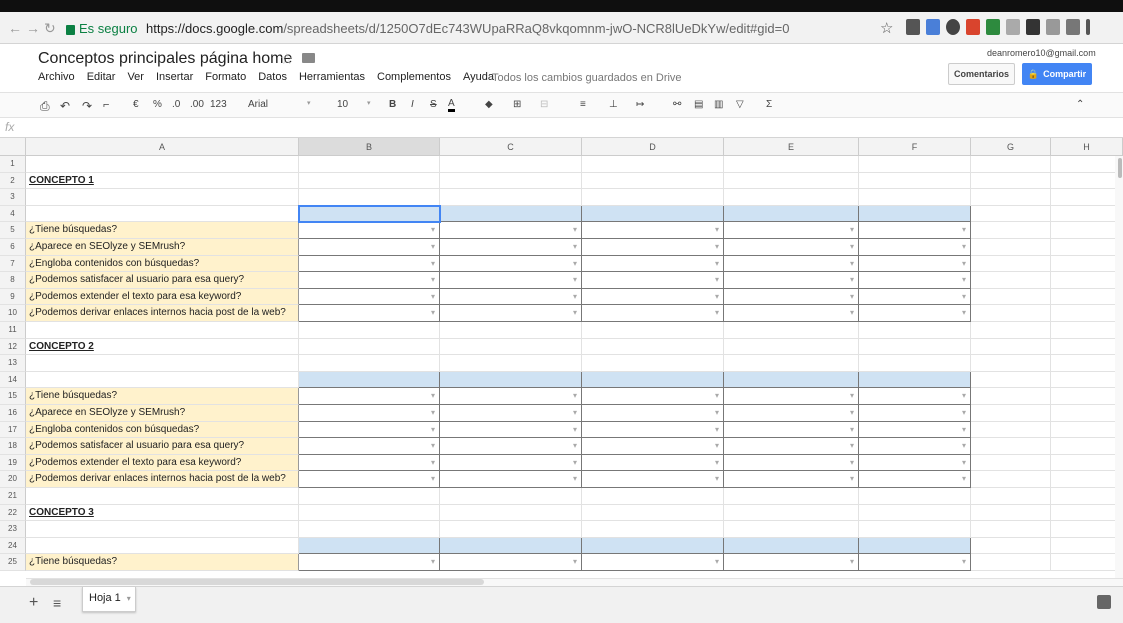  I want to click on row-header: 11, so click(13, 330).